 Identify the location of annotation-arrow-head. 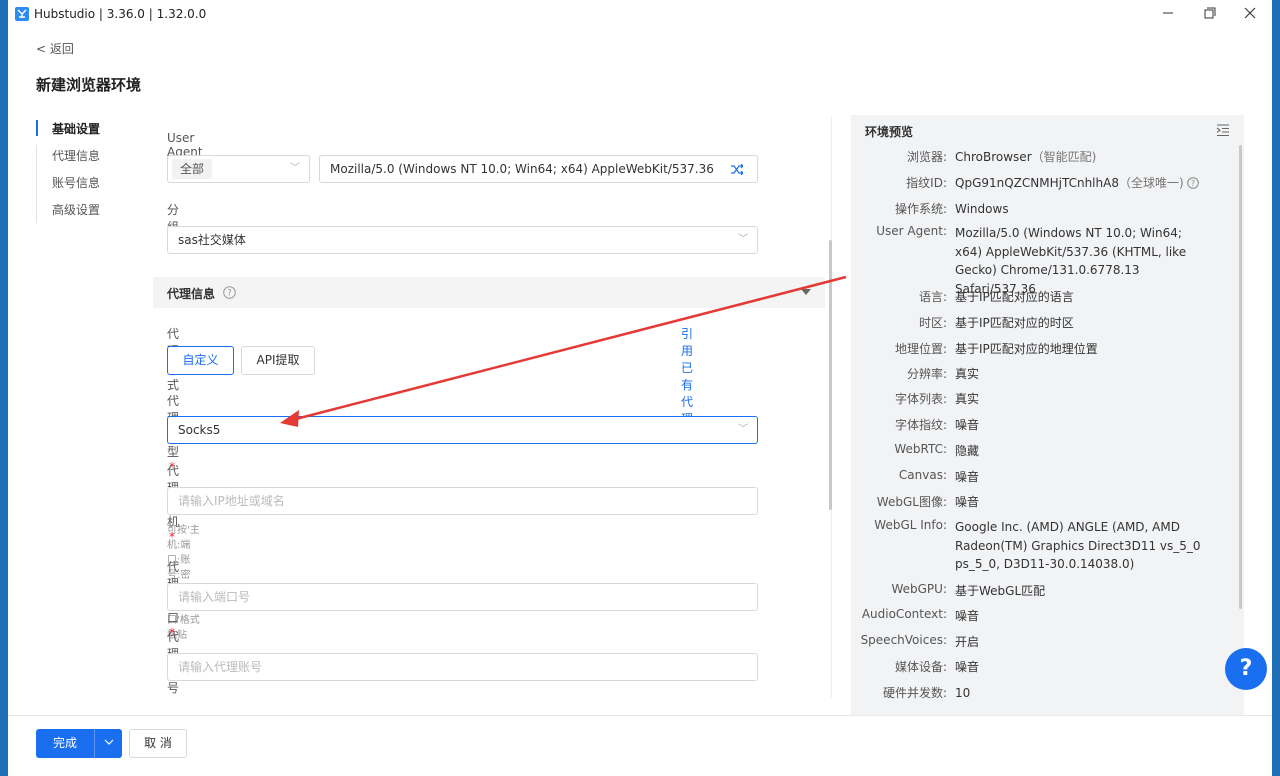
(289, 418).